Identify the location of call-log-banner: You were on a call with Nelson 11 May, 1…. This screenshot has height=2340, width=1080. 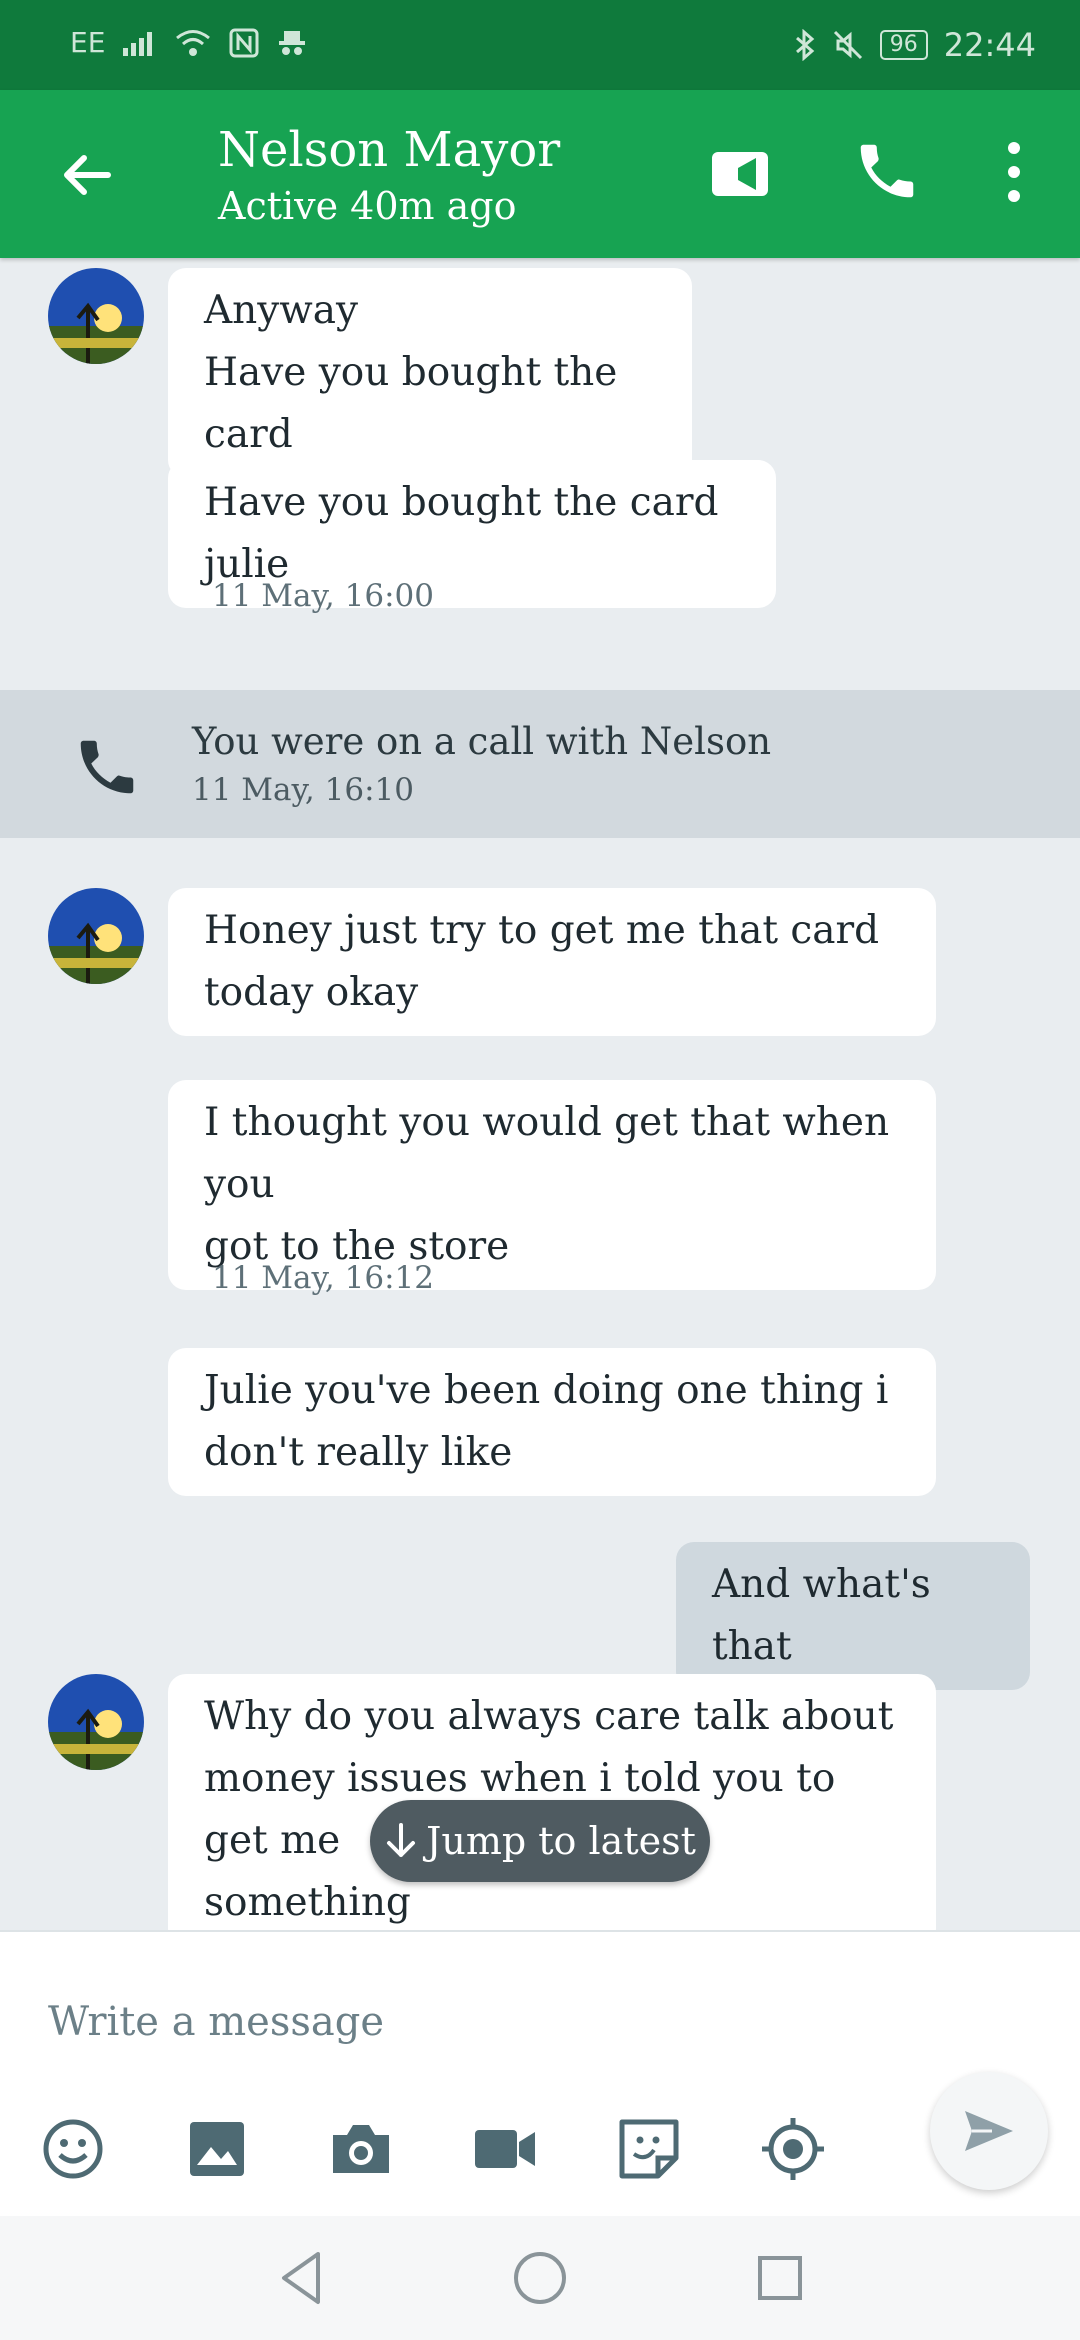
(540, 764).